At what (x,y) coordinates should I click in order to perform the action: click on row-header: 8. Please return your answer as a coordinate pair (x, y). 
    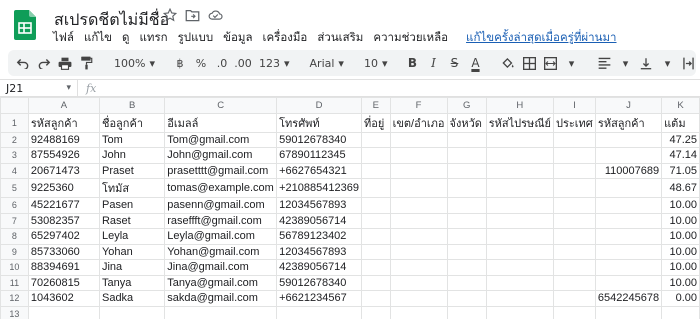
    Looking at the image, I should click on (14, 236).